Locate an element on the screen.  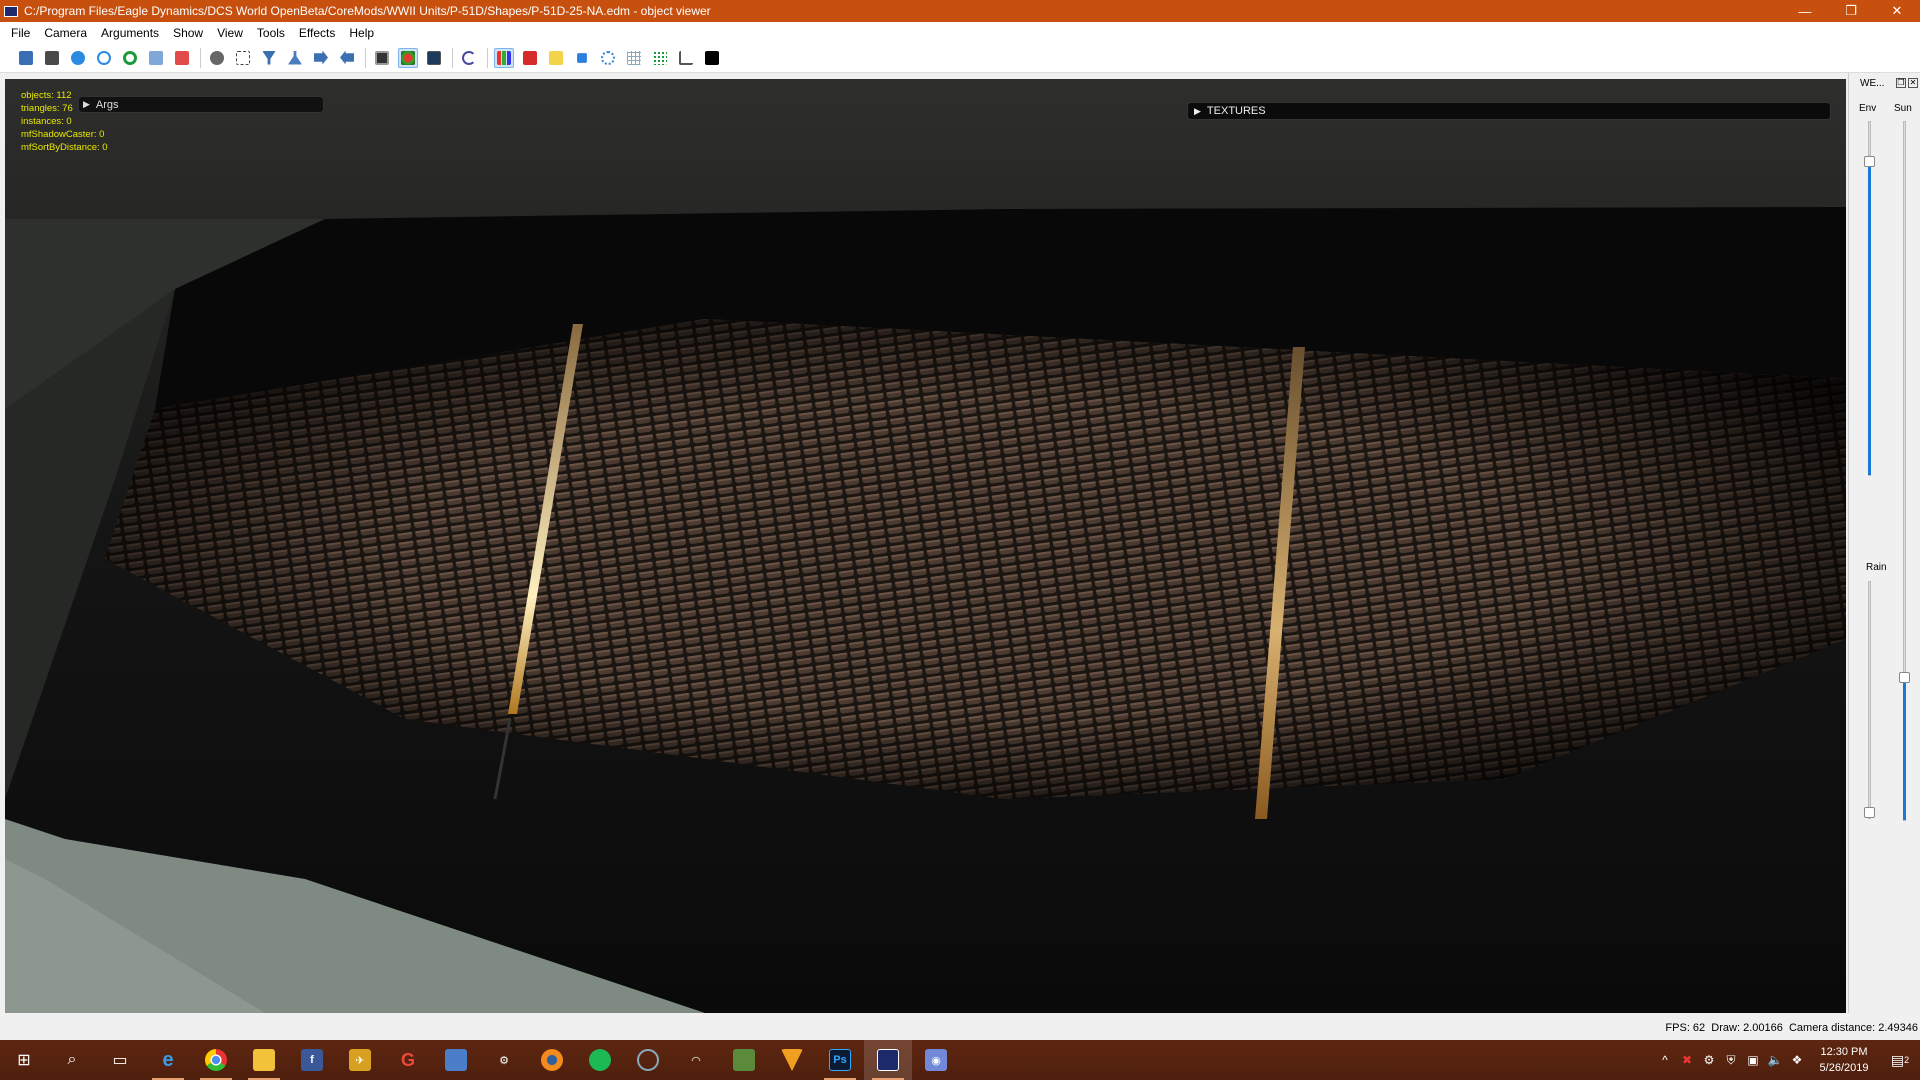
network-icon: ▣ is located at coordinates (1753, 1060).